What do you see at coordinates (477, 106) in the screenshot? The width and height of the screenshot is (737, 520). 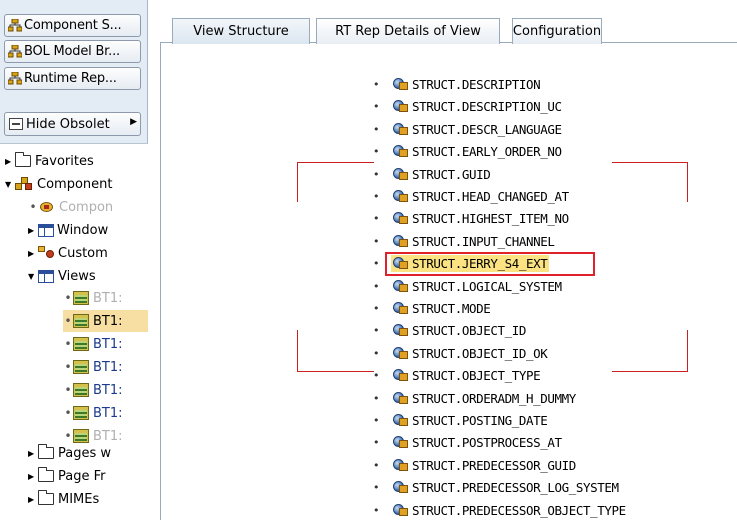 I see `attribute-label-wrap: STRUCT.DESCRIPTION_UC` at bounding box center [477, 106].